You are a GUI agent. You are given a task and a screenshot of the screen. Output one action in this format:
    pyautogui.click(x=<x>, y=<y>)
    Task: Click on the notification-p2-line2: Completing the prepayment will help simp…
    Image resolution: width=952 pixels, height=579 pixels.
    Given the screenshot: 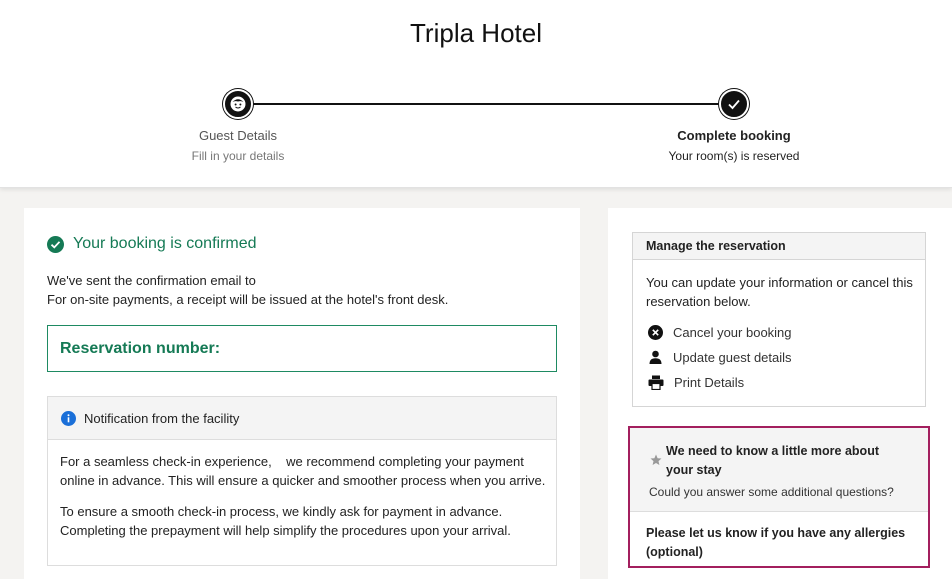 What is the action you would take?
    pyautogui.click(x=285, y=530)
    